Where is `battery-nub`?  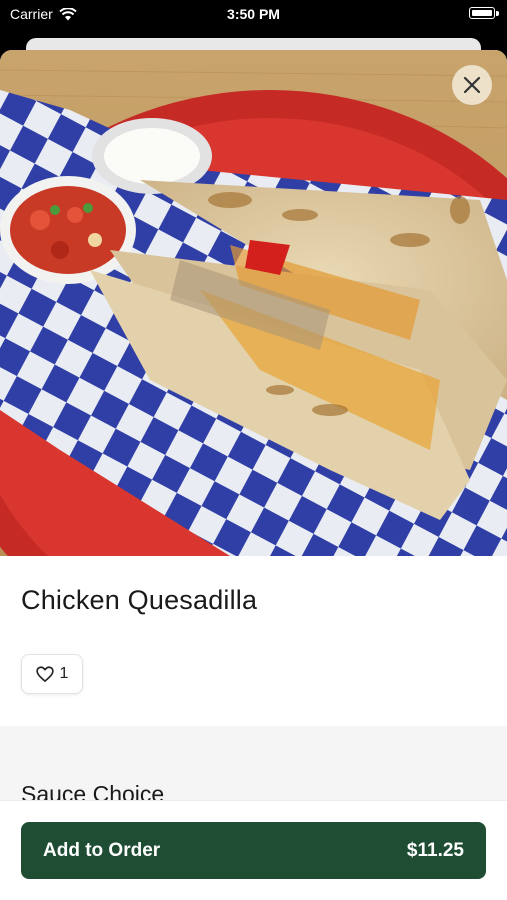 battery-nub is located at coordinates (497, 13).